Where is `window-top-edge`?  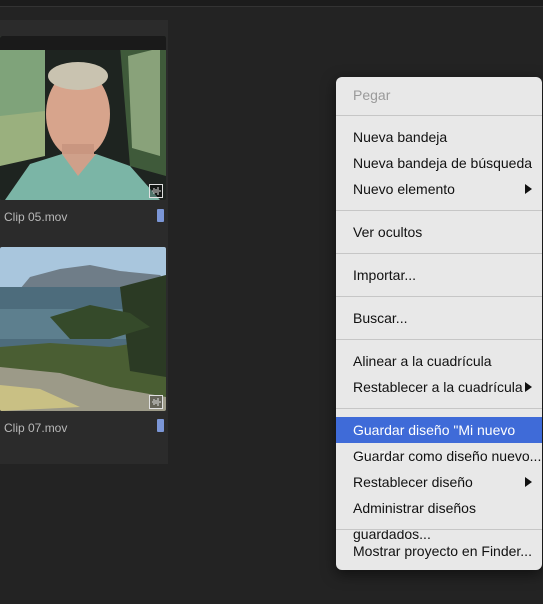 window-top-edge is located at coordinates (271, 3).